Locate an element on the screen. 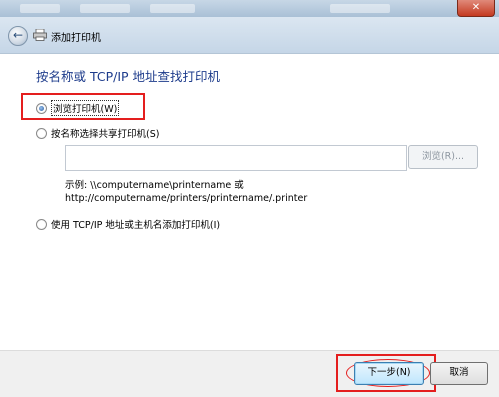  printer-icon is located at coordinates (40, 35).